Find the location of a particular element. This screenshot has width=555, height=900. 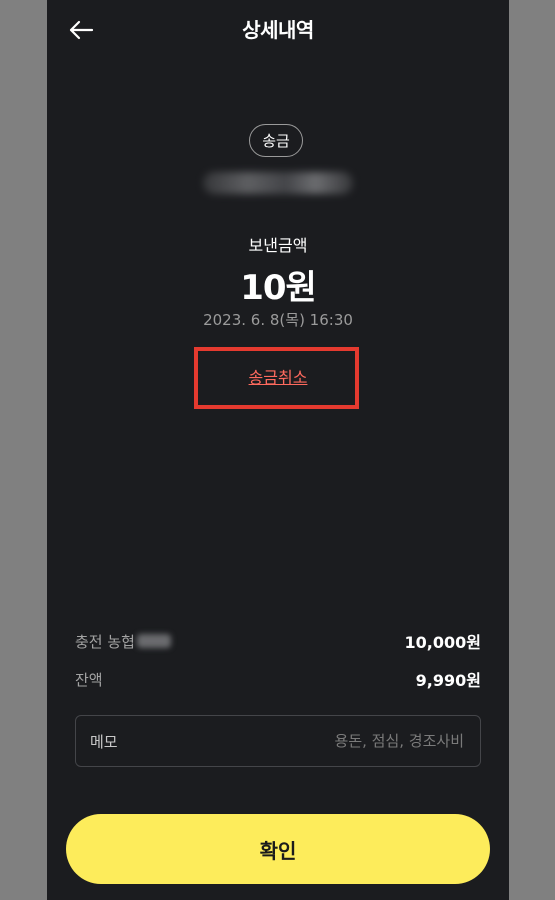

header: 상세내역 is located at coordinates (278, 30).